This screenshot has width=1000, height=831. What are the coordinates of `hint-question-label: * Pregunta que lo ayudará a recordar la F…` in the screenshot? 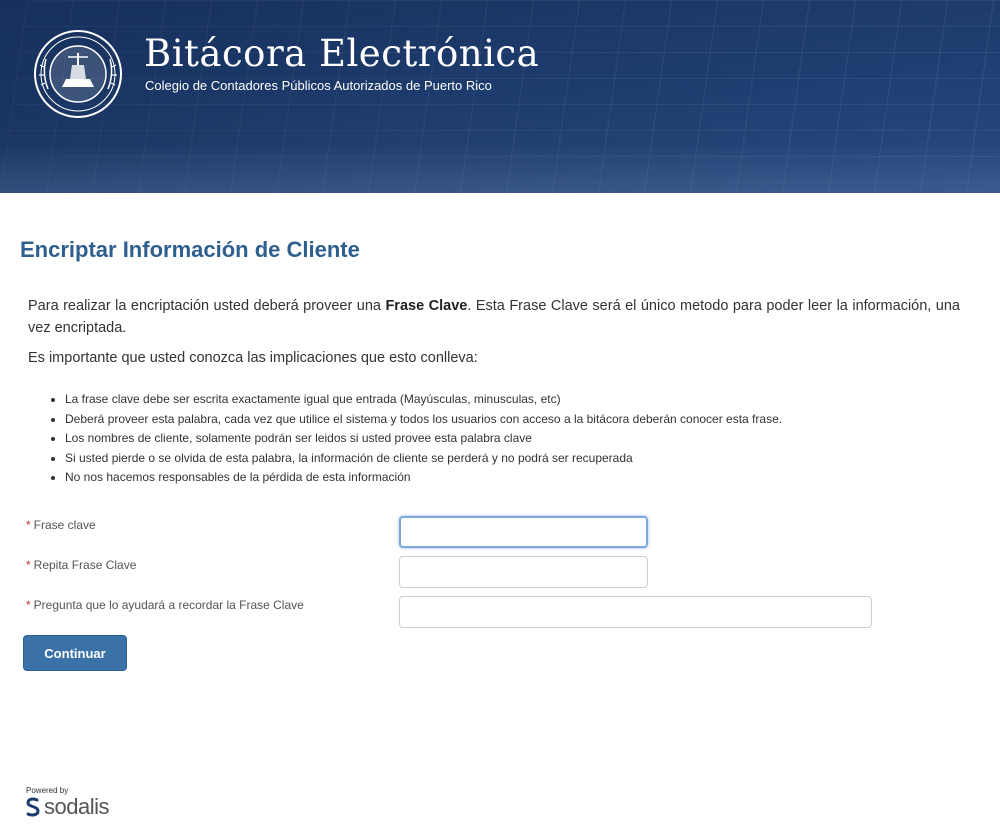 It's located at (165, 605).